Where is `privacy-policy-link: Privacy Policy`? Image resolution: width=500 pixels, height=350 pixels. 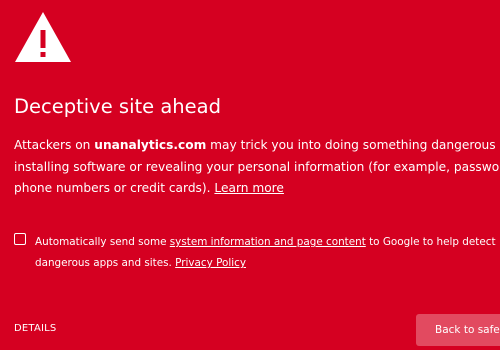
privacy-policy-link: Privacy Policy is located at coordinates (210, 263).